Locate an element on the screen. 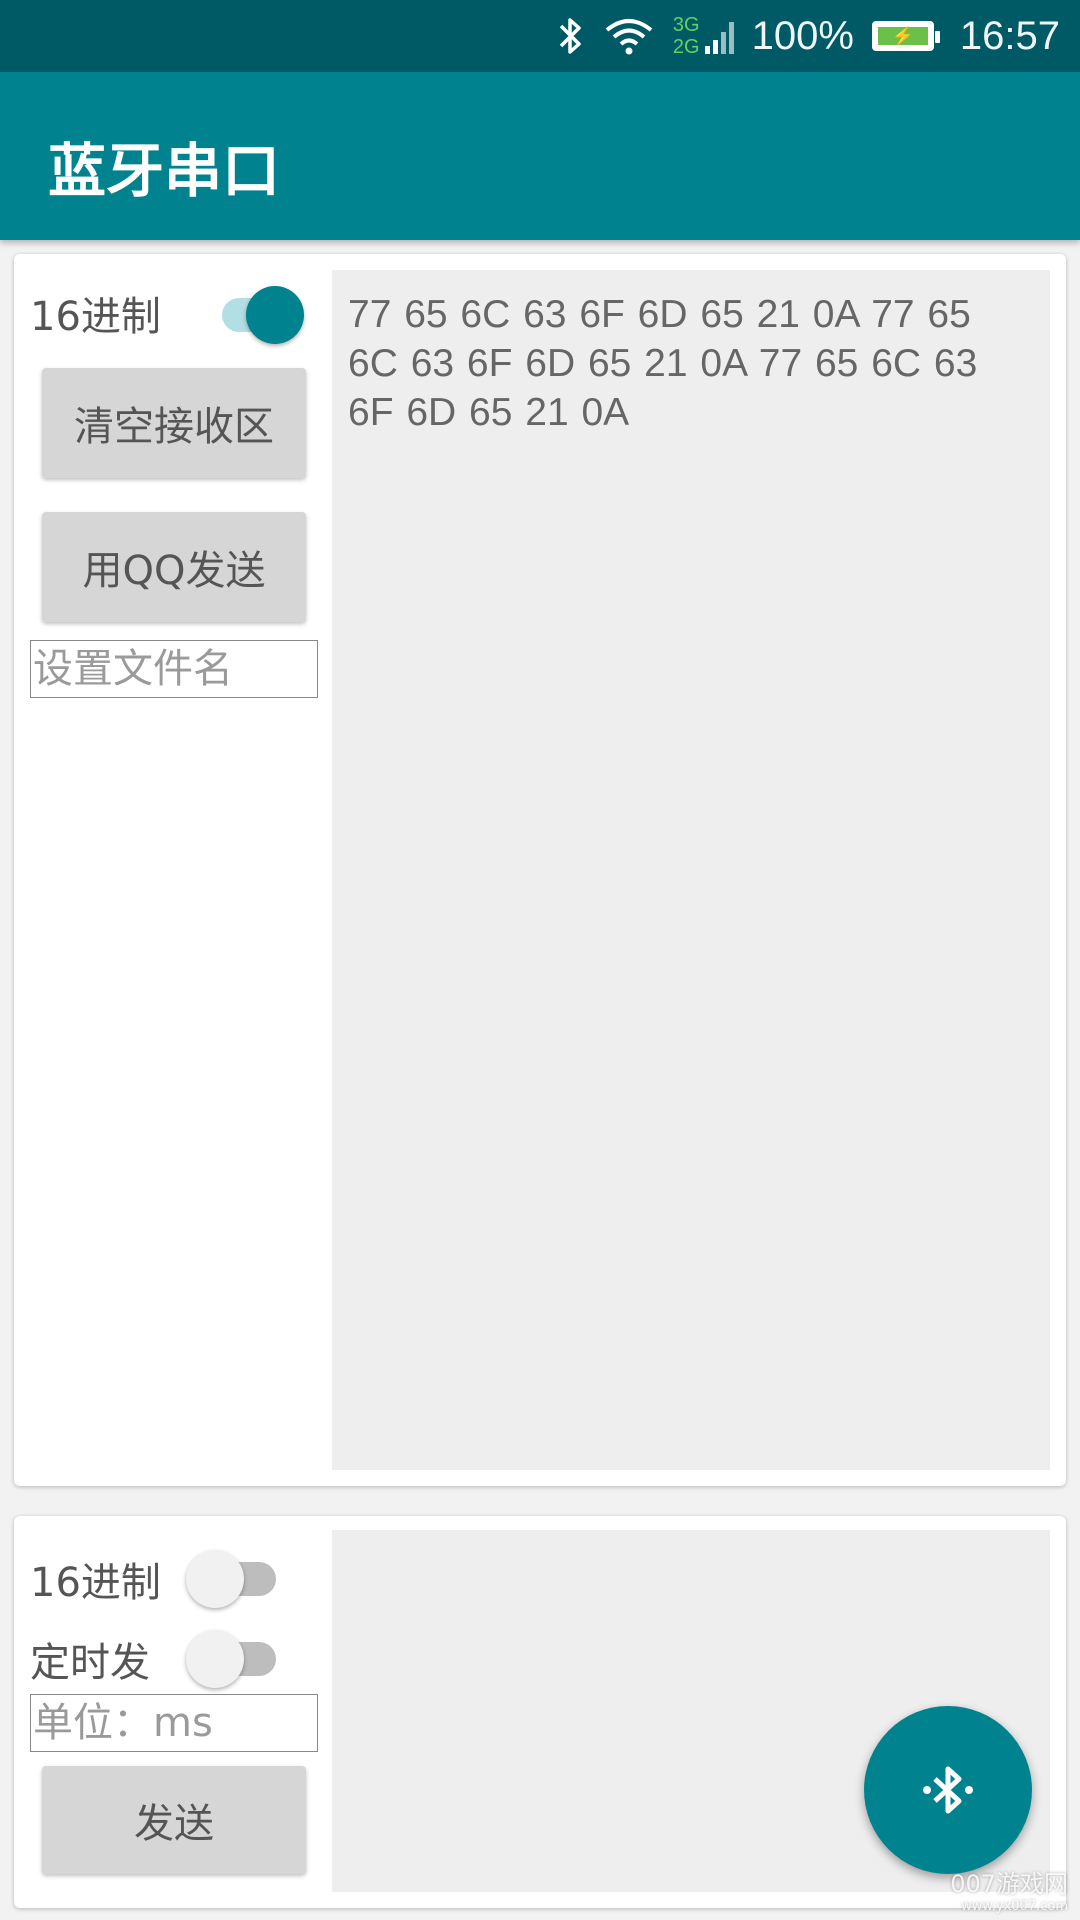  wifi-icon is located at coordinates (629, 36).